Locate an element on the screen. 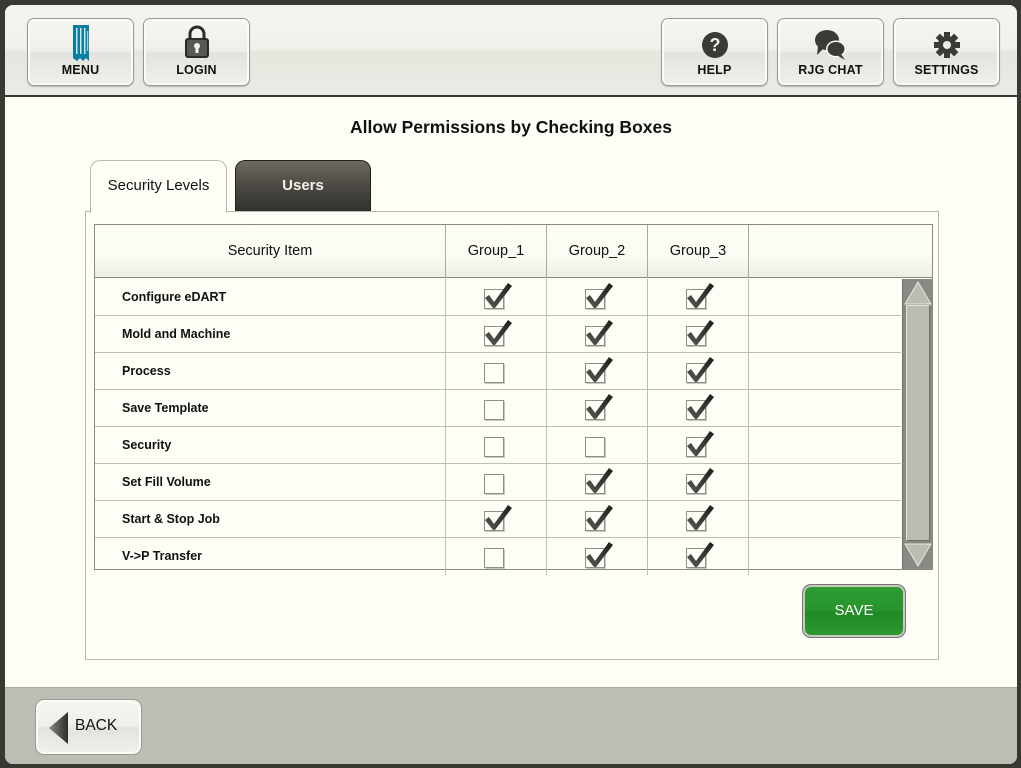 The height and width of the screenshot is (768, 1021). rjg-chat-button-label: RJG CHAT is located at coordinates (830, 70).